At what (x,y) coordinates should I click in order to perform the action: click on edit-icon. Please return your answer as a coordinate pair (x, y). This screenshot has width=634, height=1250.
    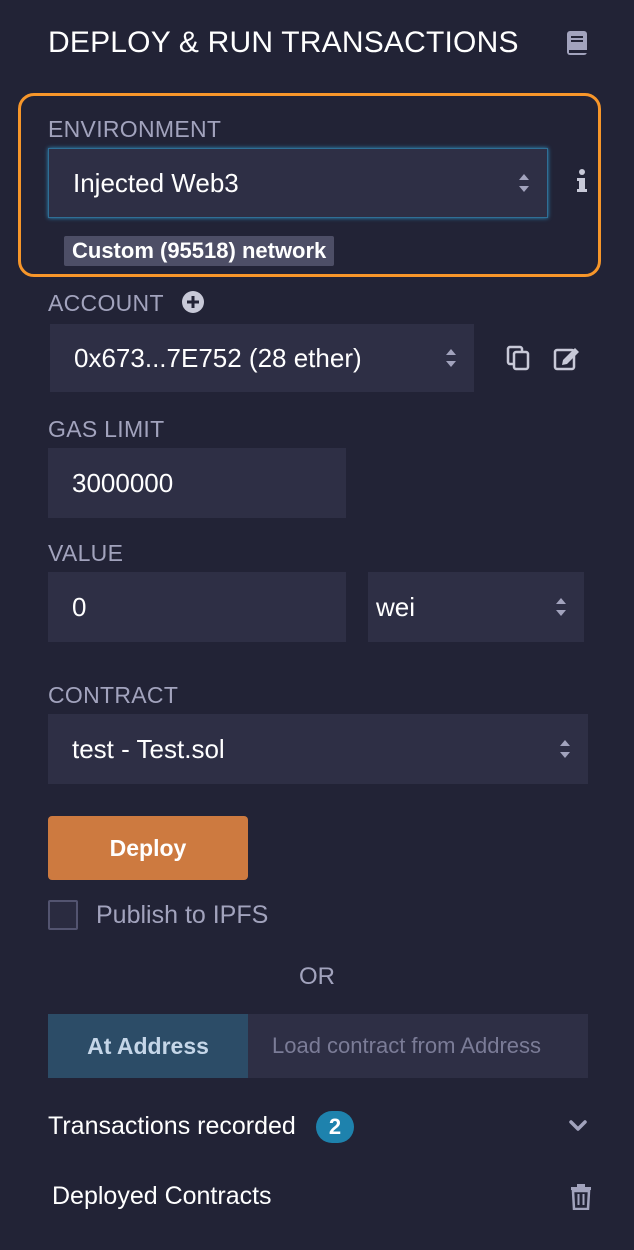
    Looking at the image, I should click on (567, 358).